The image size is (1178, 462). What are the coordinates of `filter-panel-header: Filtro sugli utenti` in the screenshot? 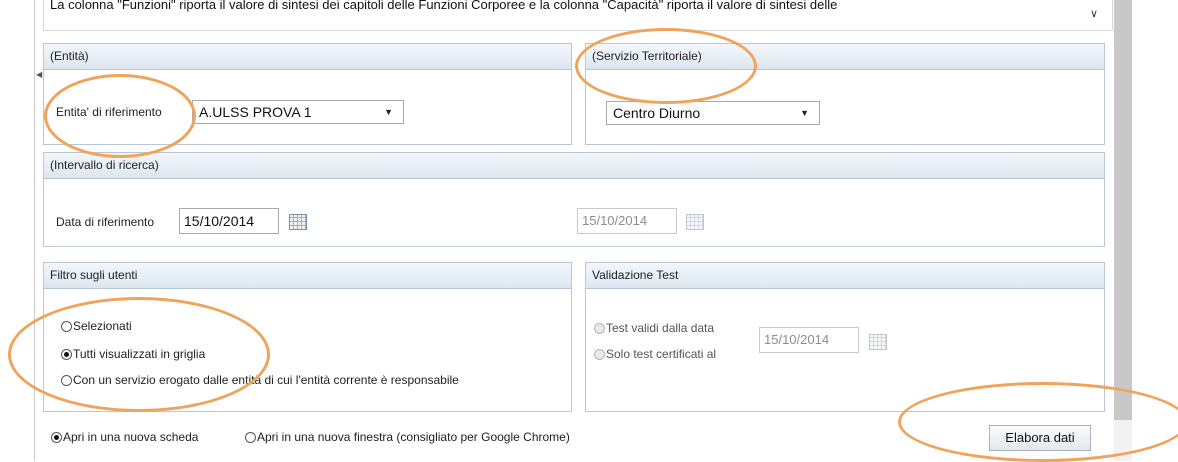 It's located at (307, 276).